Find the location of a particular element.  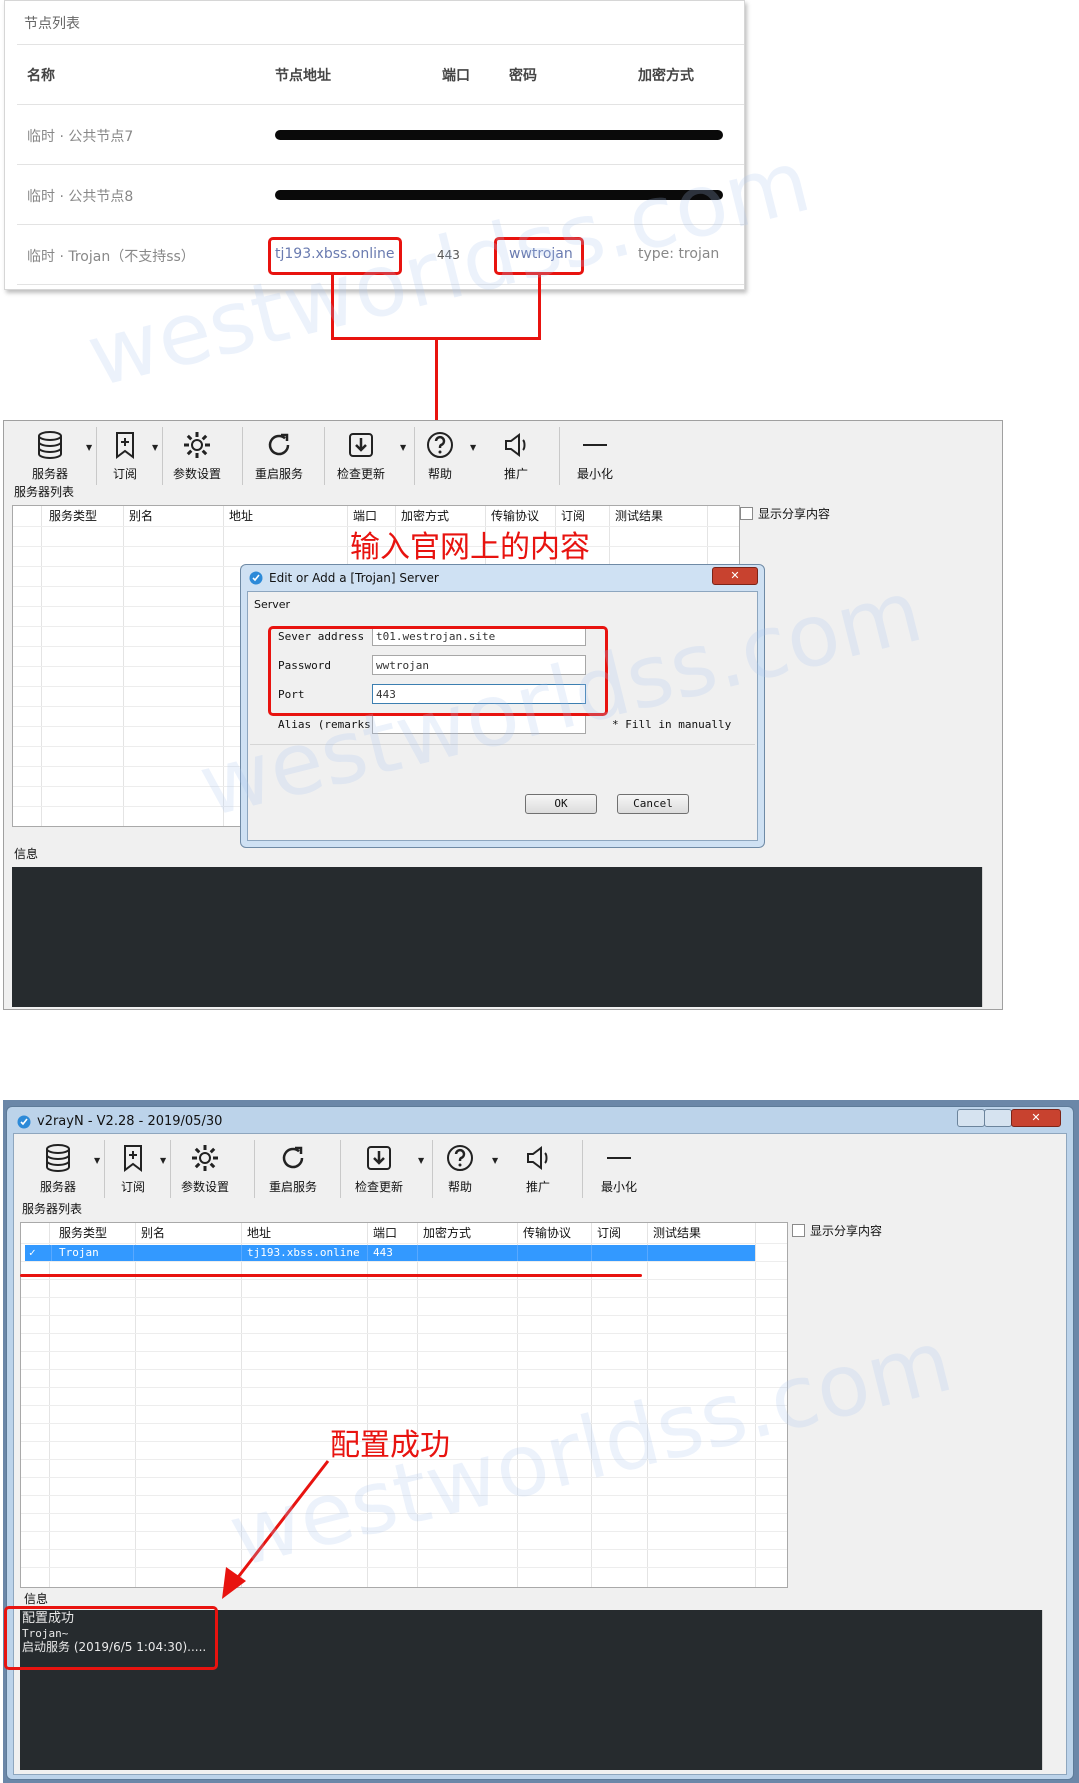

highlight-password-box is located at coordinates (539, 256).